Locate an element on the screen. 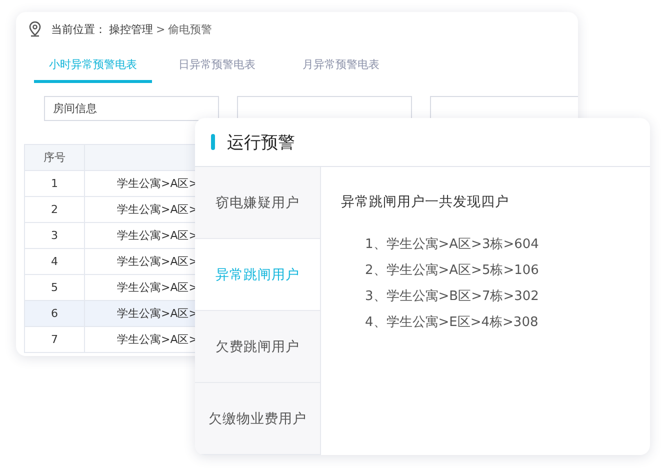 Image resolution: width=665 pixels, height=474 pixels. table-cell: 7 is located at coordinates (54, 339).